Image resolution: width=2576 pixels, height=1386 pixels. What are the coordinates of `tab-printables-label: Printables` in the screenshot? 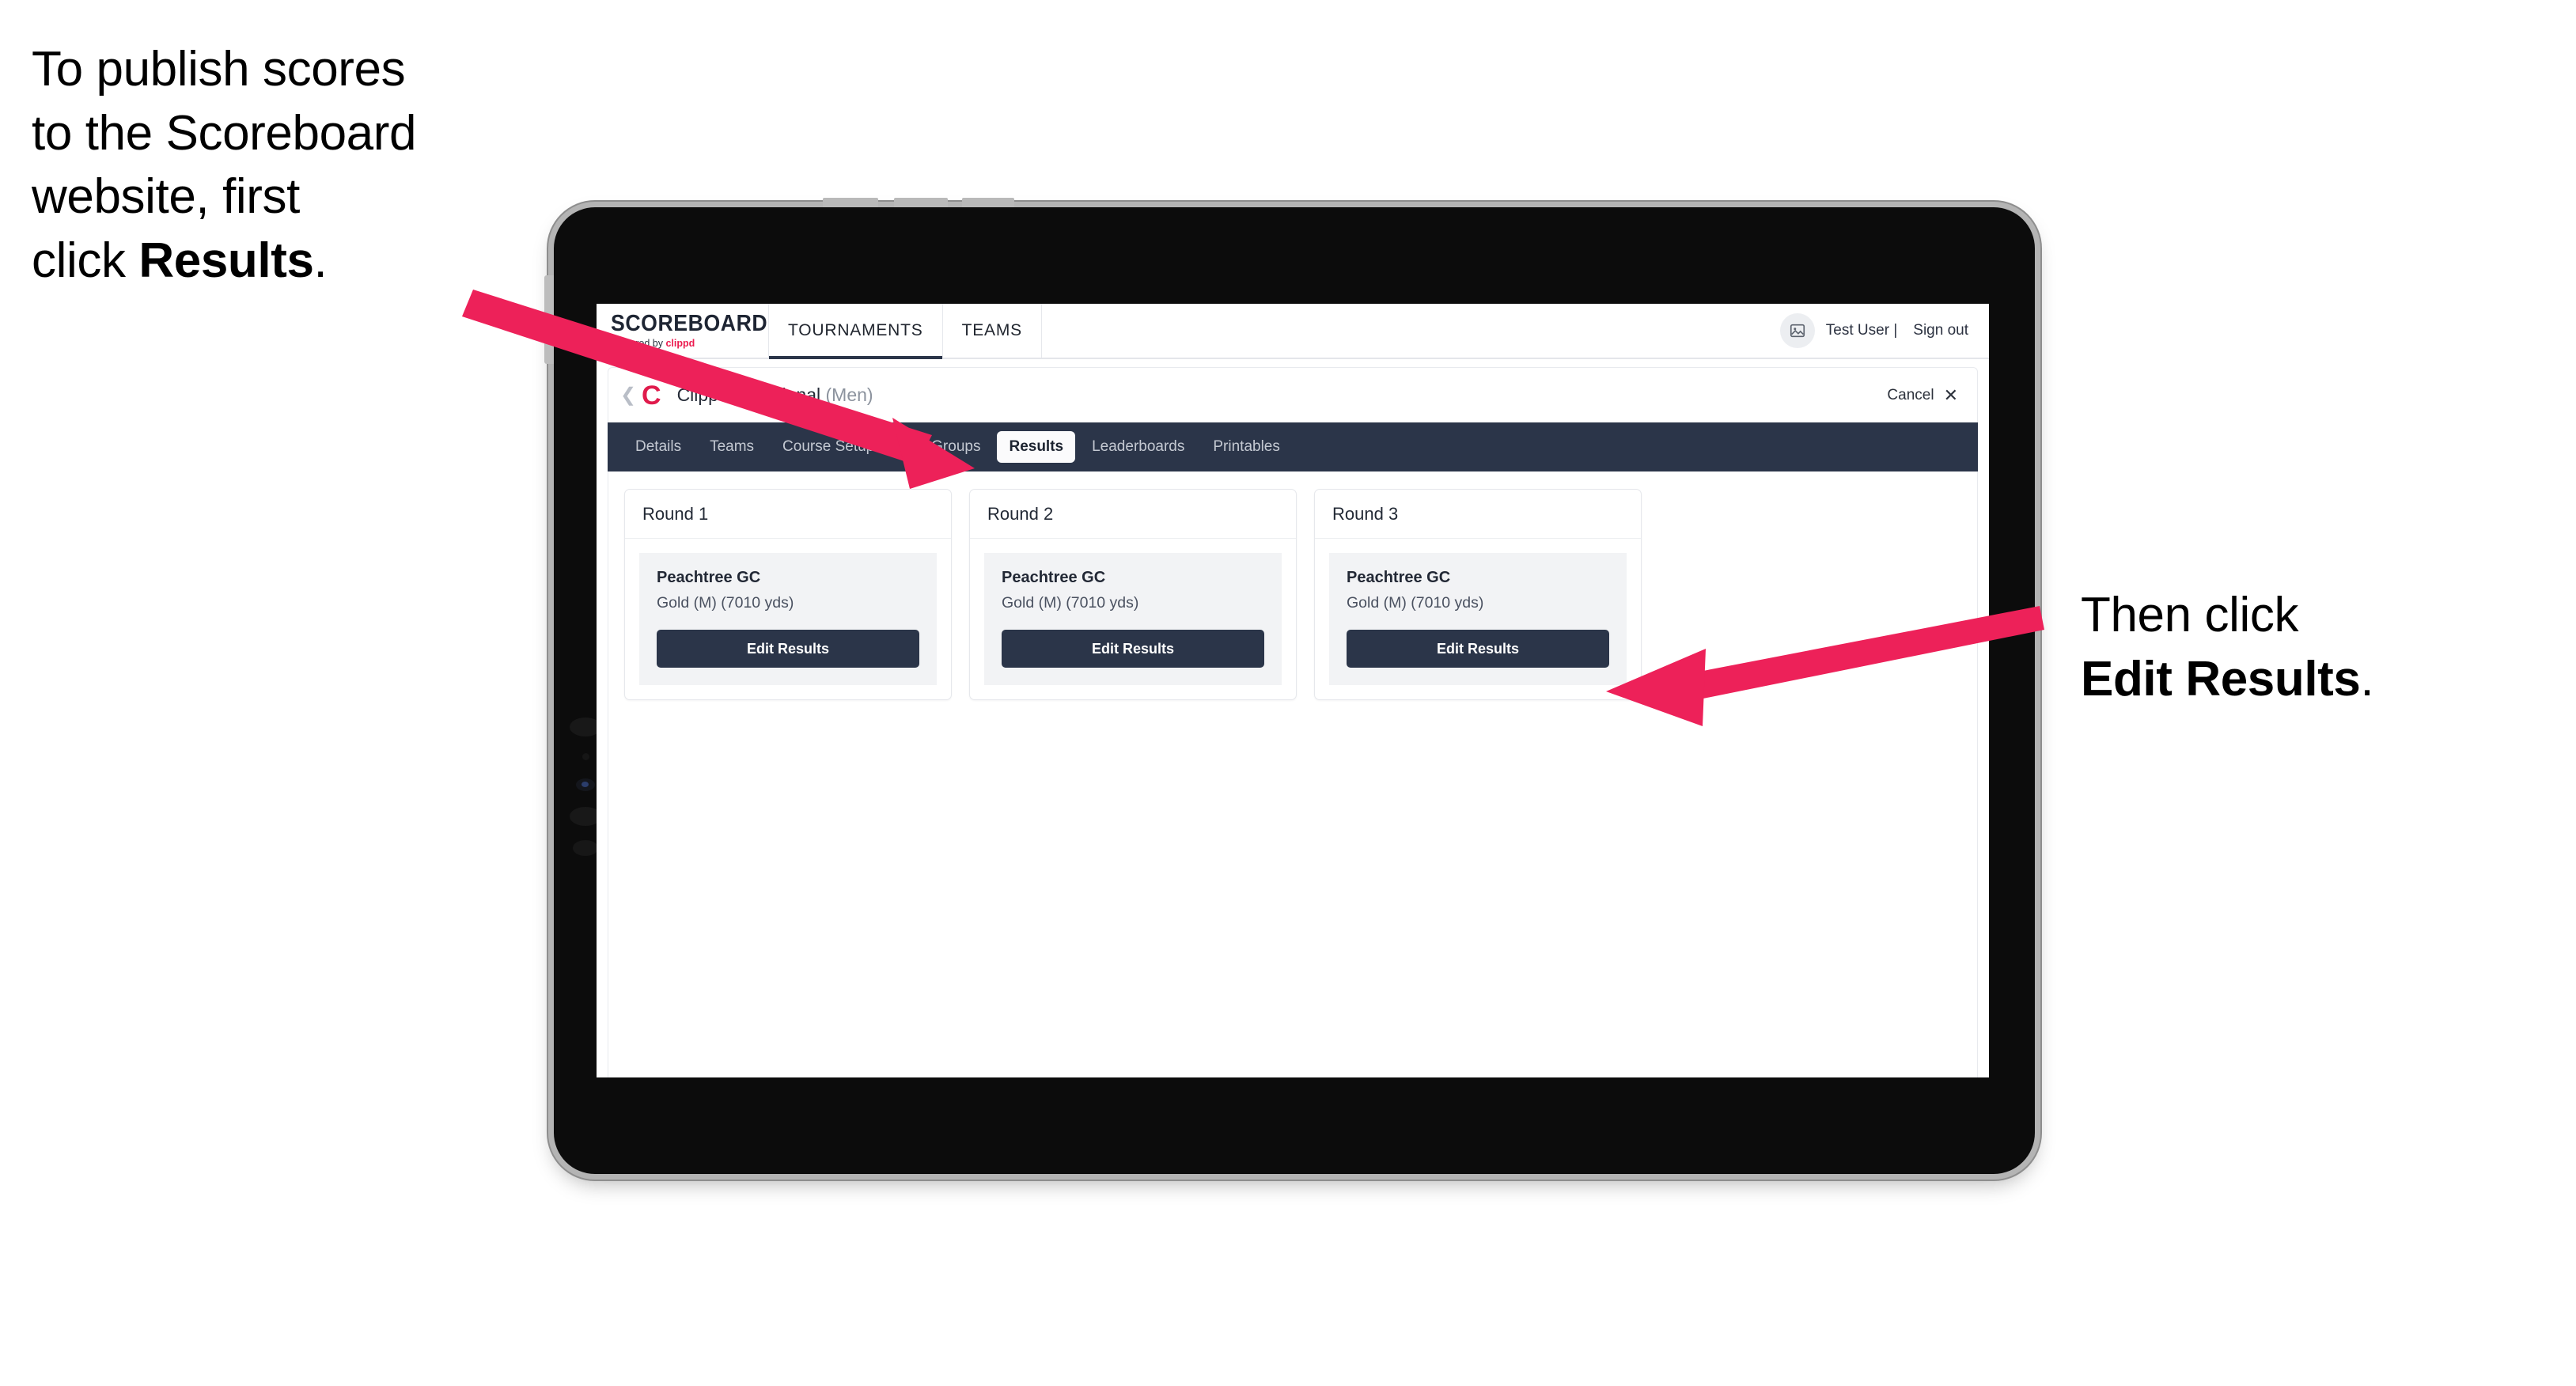 It's located at (1246, 447).